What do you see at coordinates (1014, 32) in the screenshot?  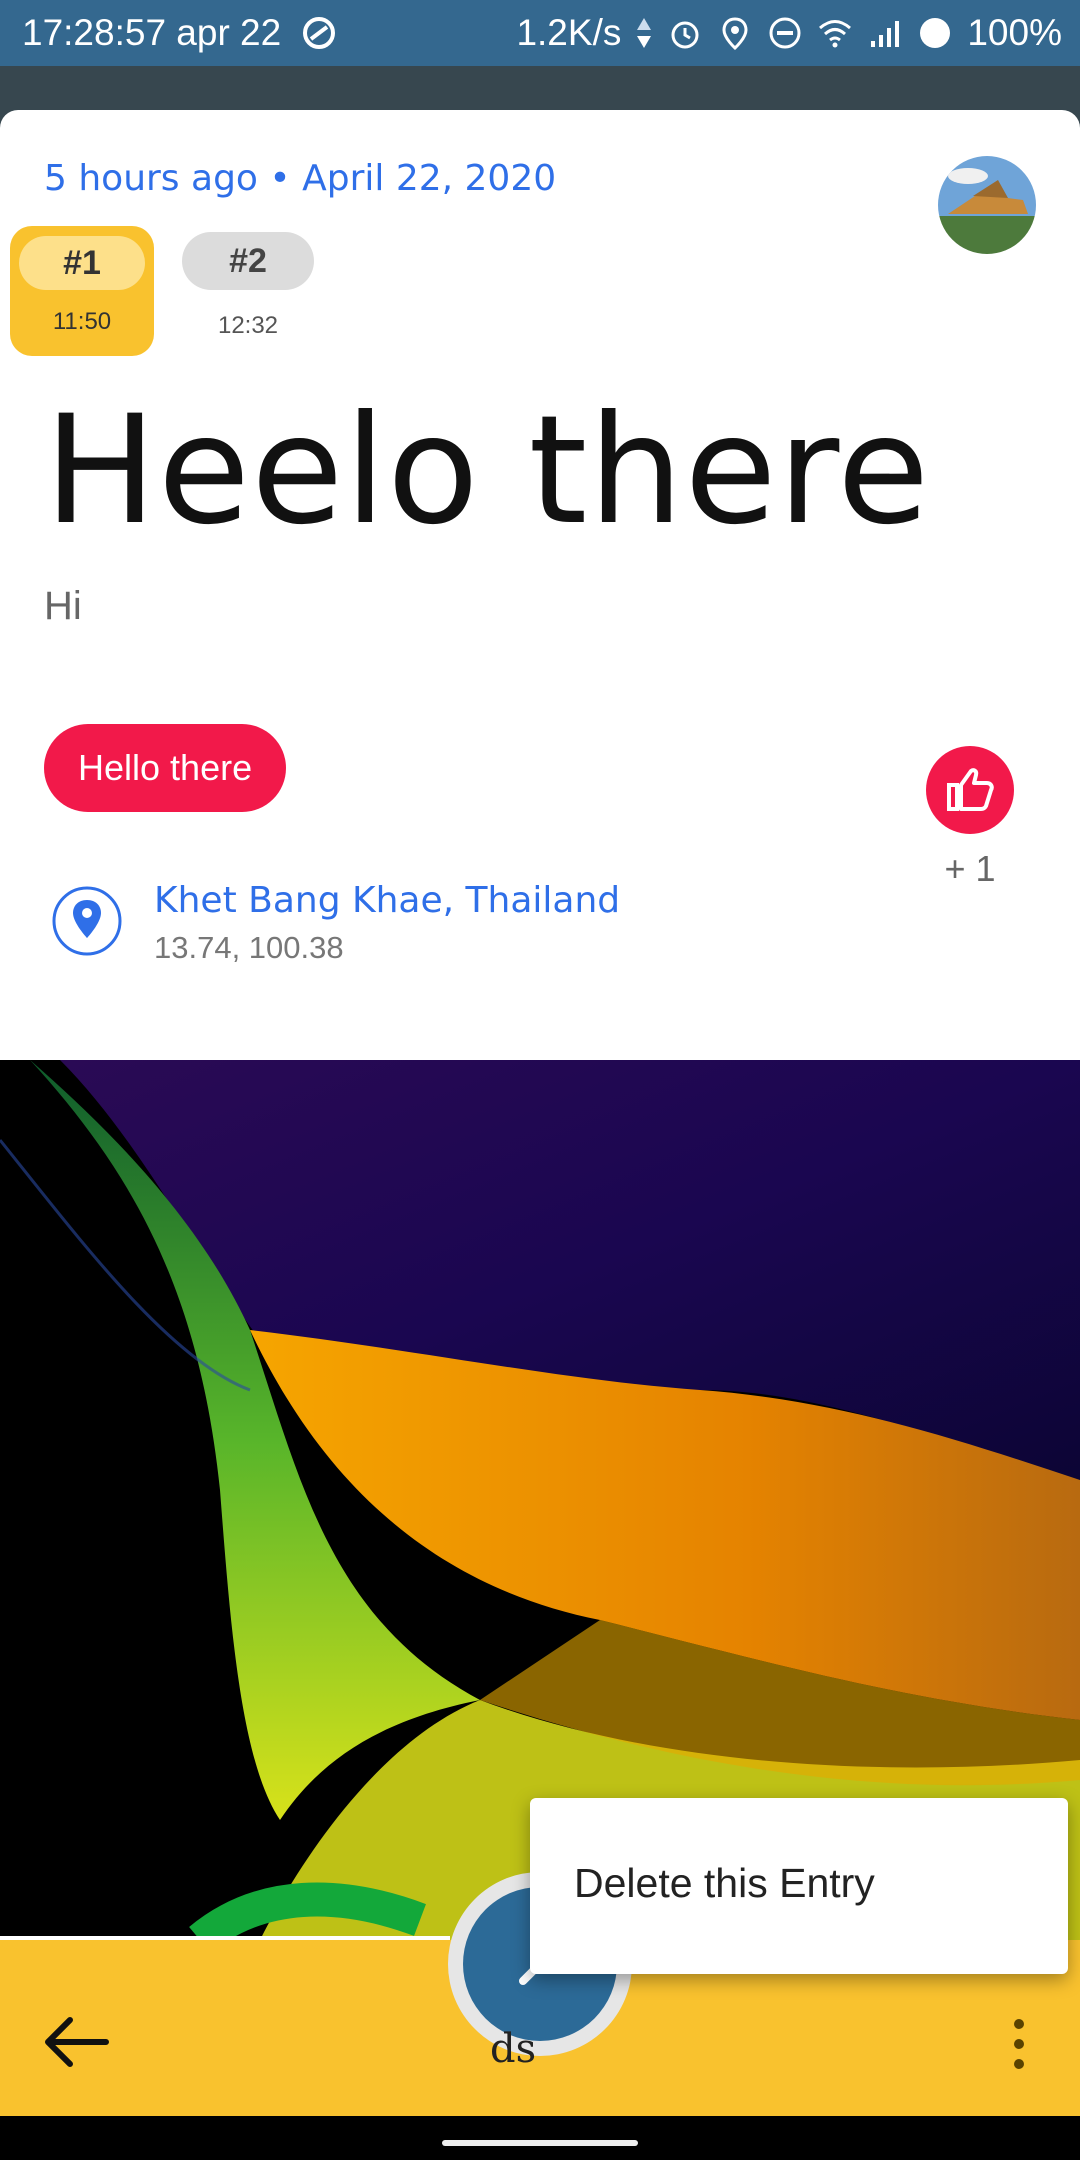 I see `battery-percent: 100%` at bounding box center [1014, 32].